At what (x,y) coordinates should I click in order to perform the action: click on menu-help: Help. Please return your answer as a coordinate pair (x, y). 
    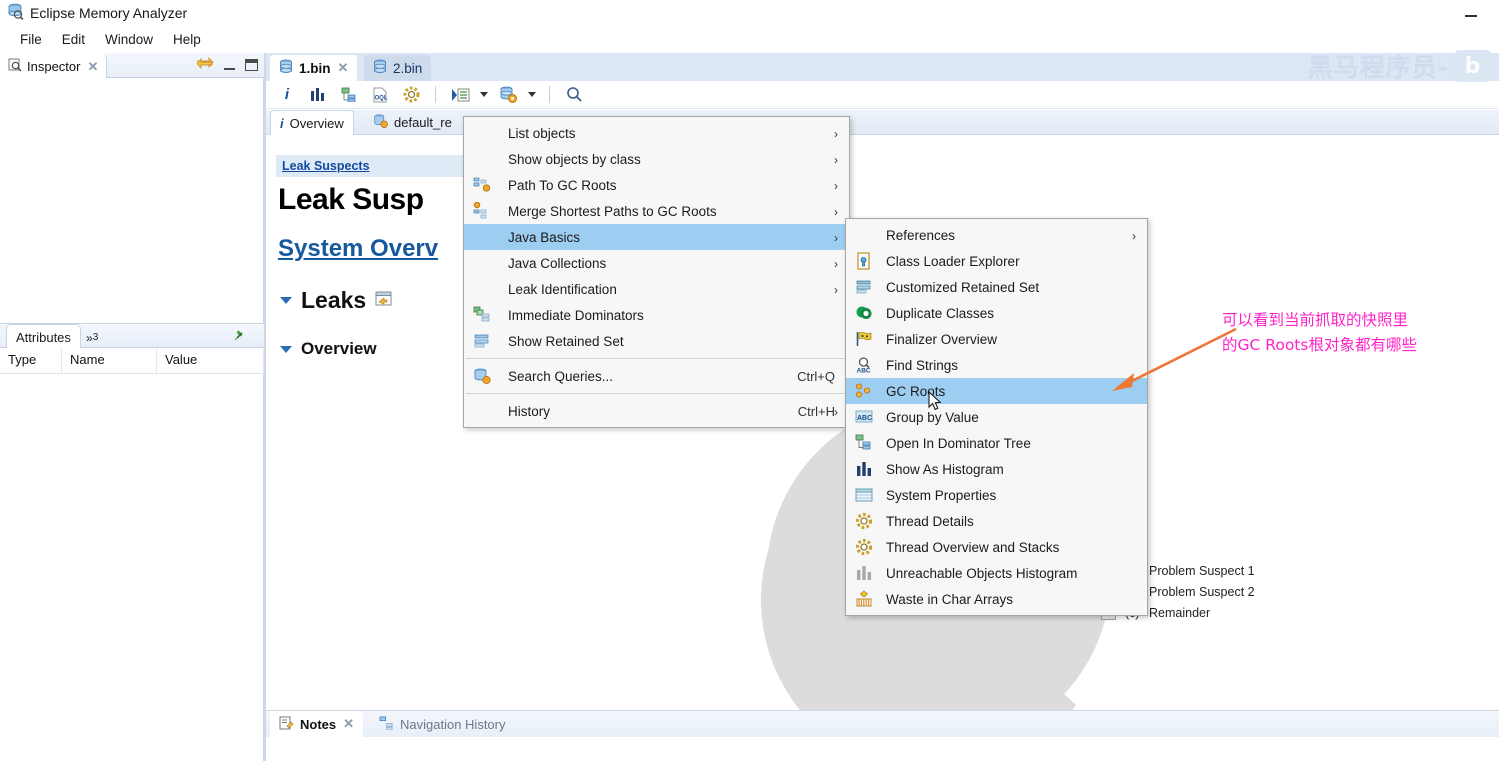
    Looking at the image, I should click on (187, 39).